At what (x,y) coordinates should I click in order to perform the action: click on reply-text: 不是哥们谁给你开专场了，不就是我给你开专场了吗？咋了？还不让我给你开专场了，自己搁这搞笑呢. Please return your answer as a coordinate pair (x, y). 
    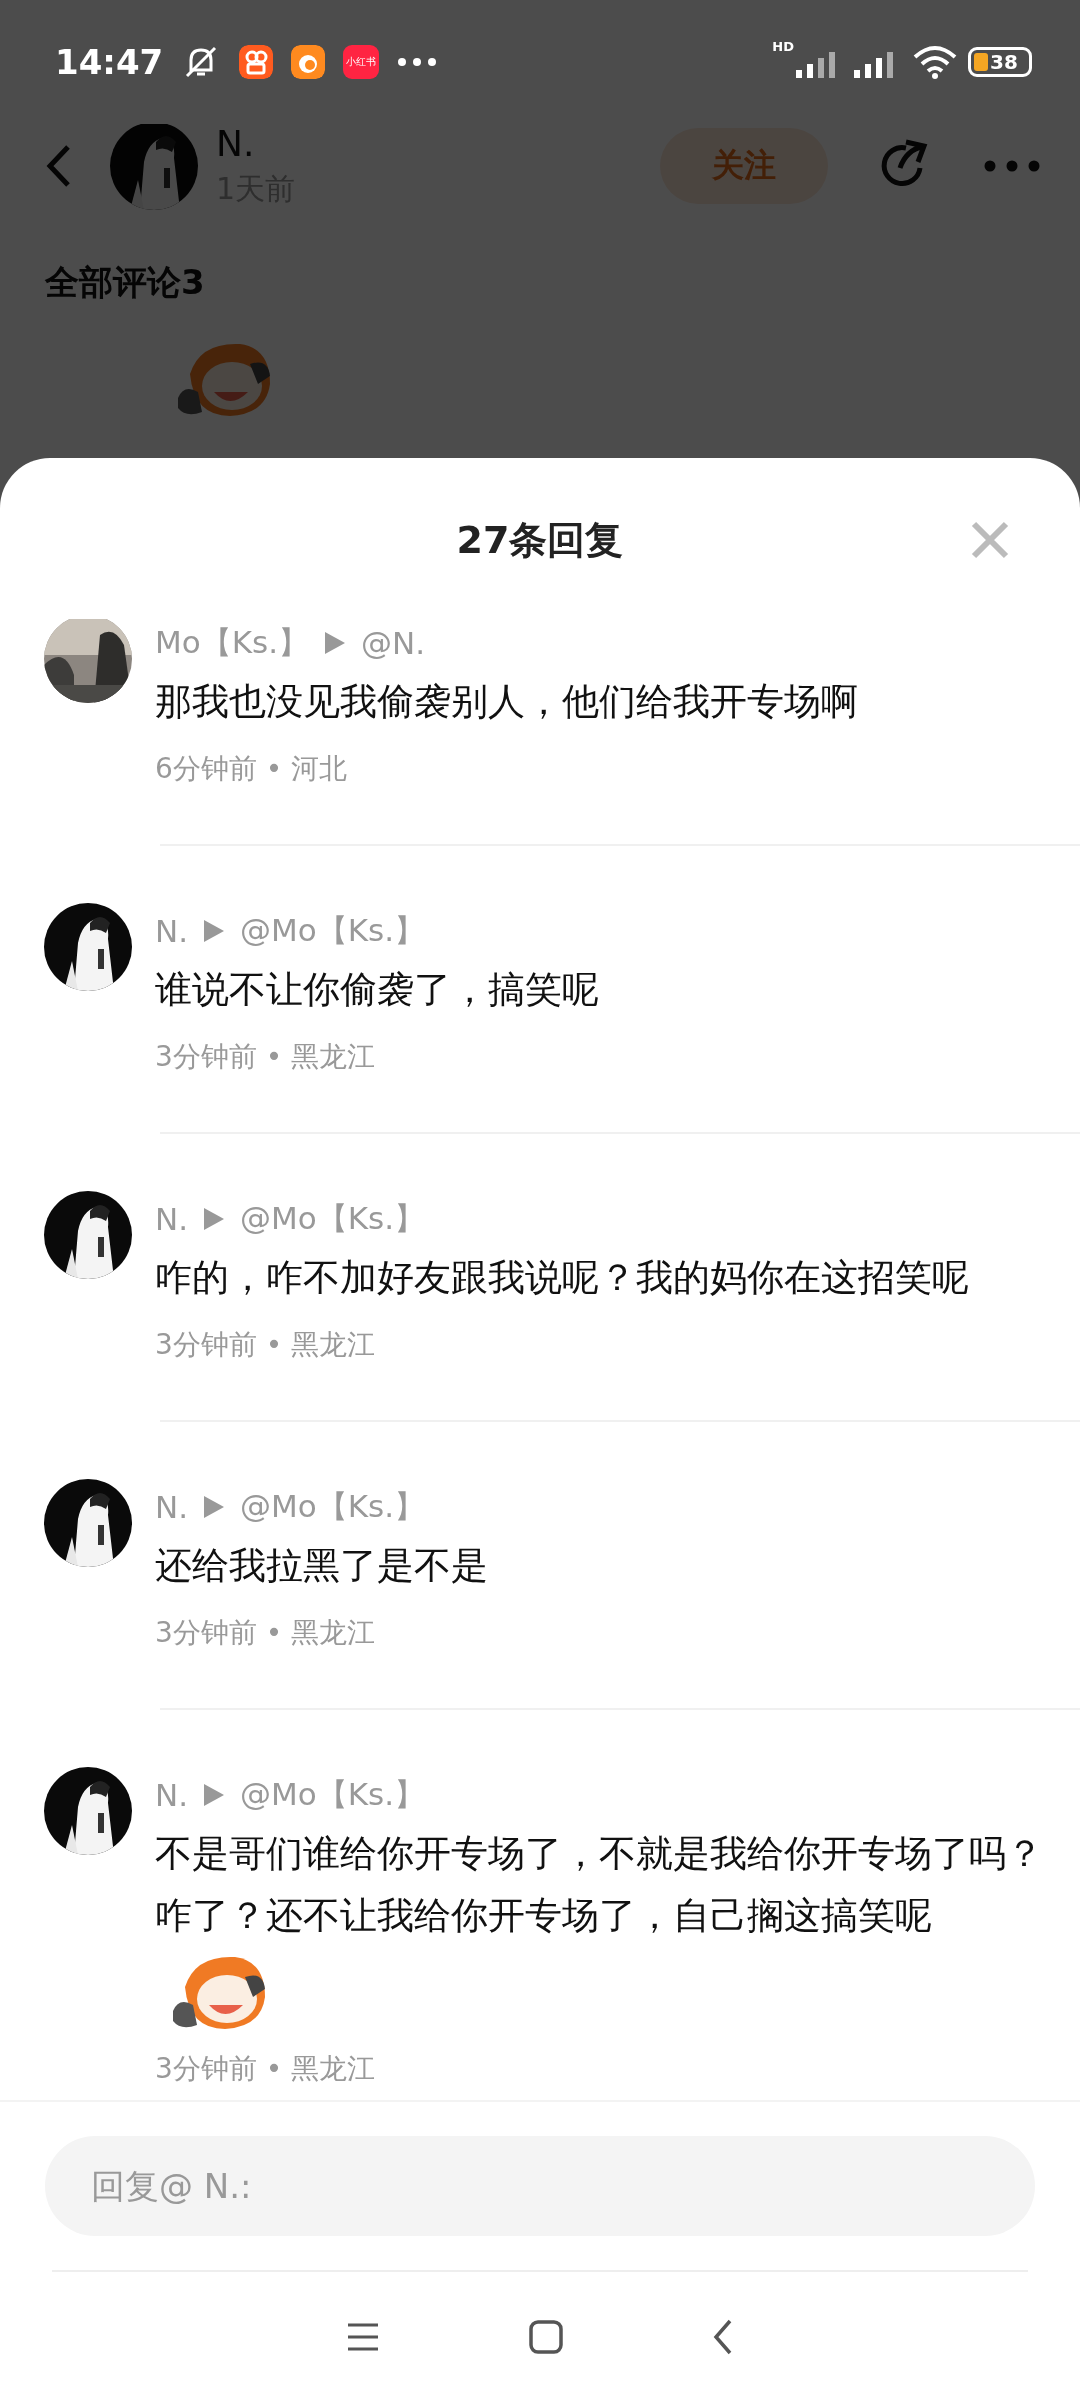
    Looking at the image, I should click on (599, 1885).